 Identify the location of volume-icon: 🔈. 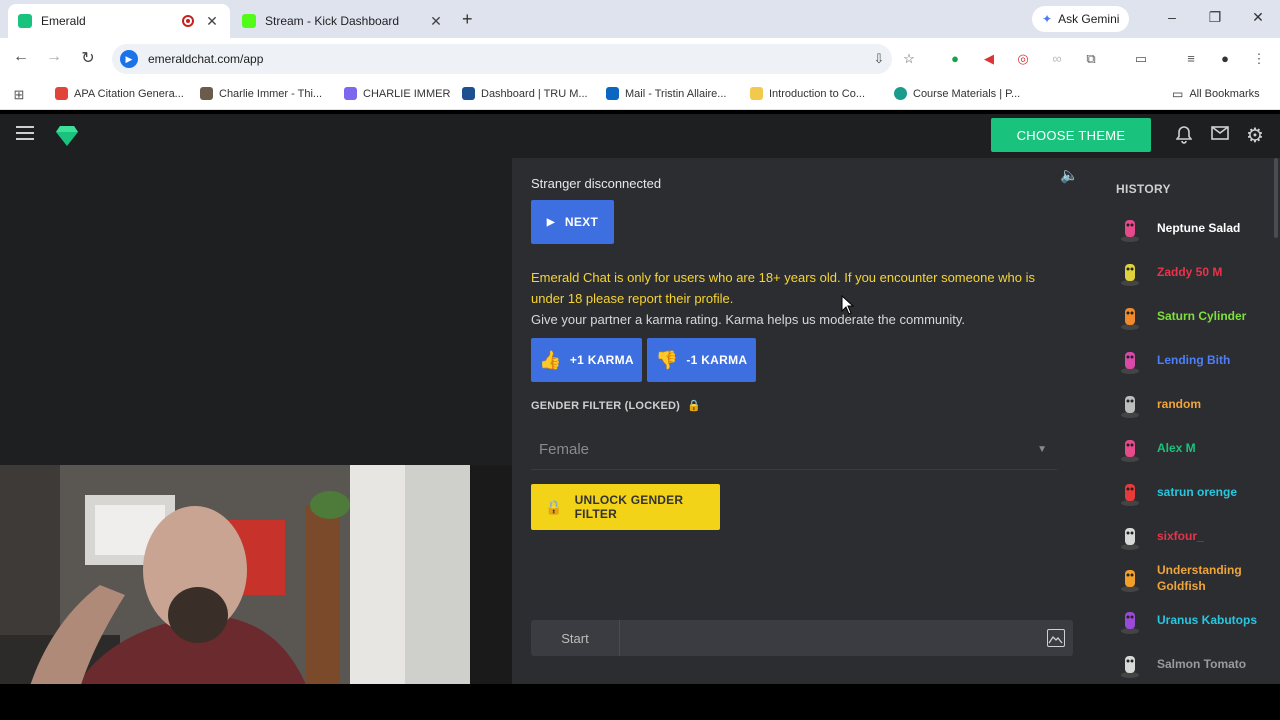
(1069, 175).